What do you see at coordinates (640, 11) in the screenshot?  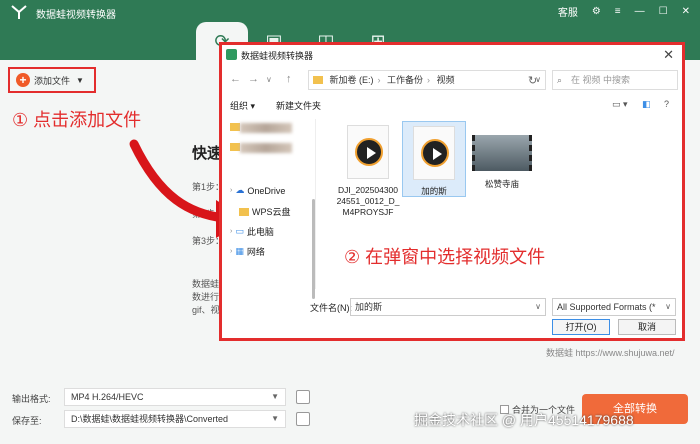 I see `minimize-icon: —` at bounding box center [640, 11].